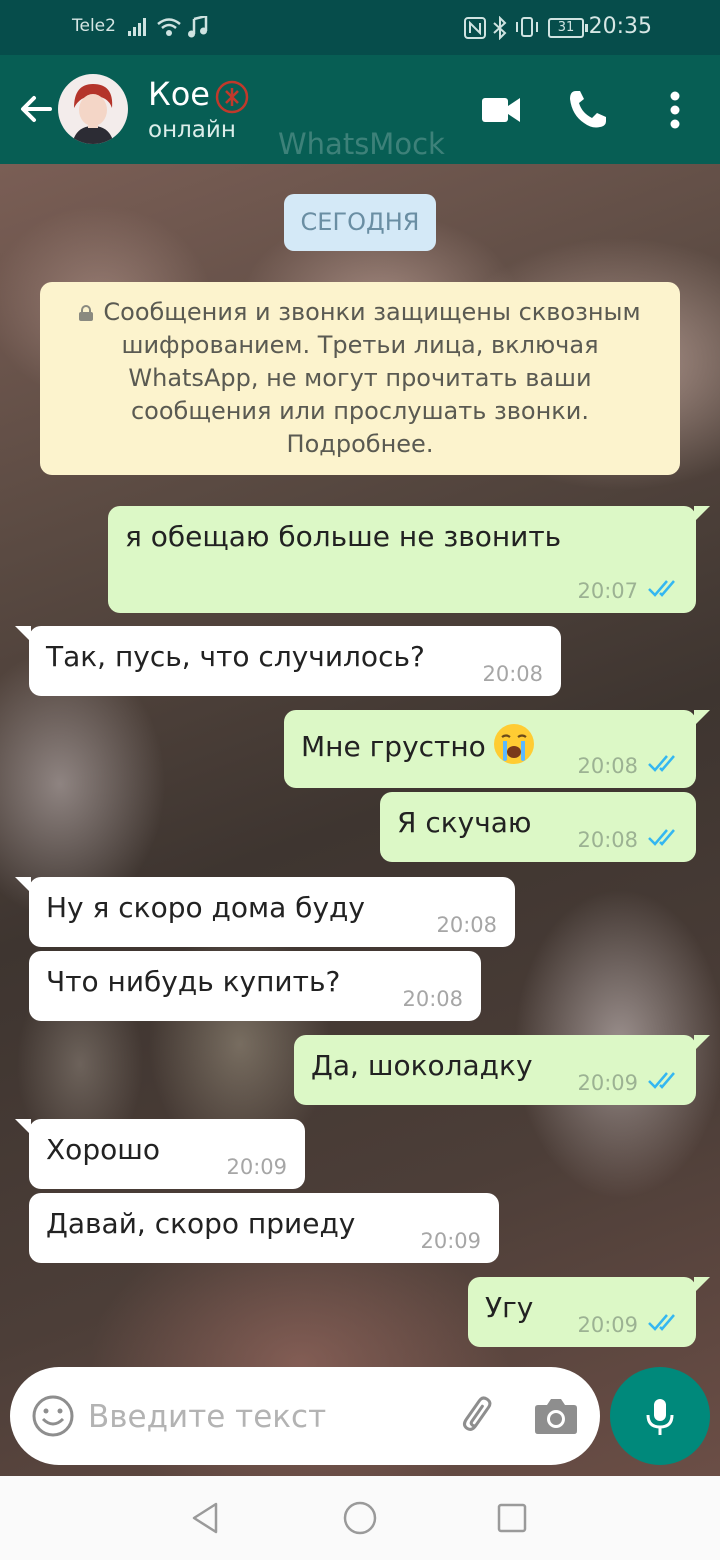 The image size is (720, 1560). I want to click on message-text: Так, пусь, что случилось?, so click(235, 656).